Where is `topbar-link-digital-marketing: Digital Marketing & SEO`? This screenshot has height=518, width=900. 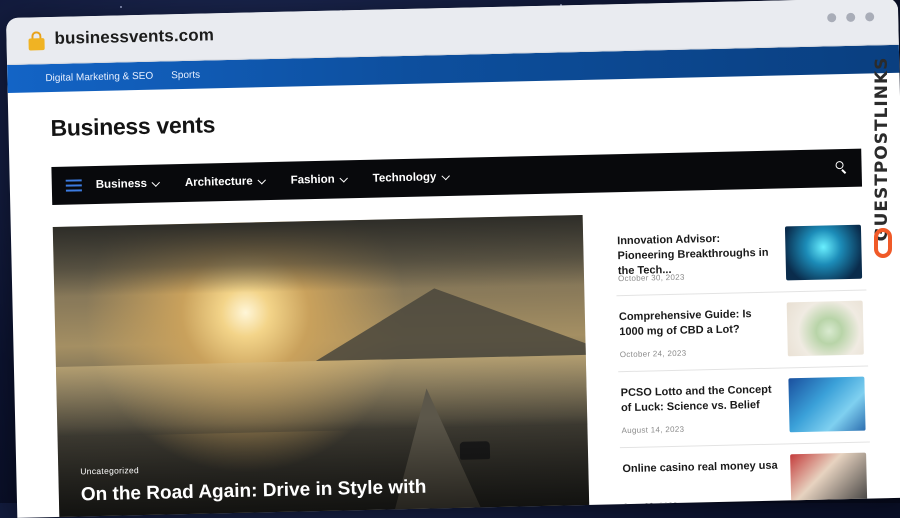
topbar-link-digital-marketing: Digital Marketing & SEO is located at coordinates (99, 76).